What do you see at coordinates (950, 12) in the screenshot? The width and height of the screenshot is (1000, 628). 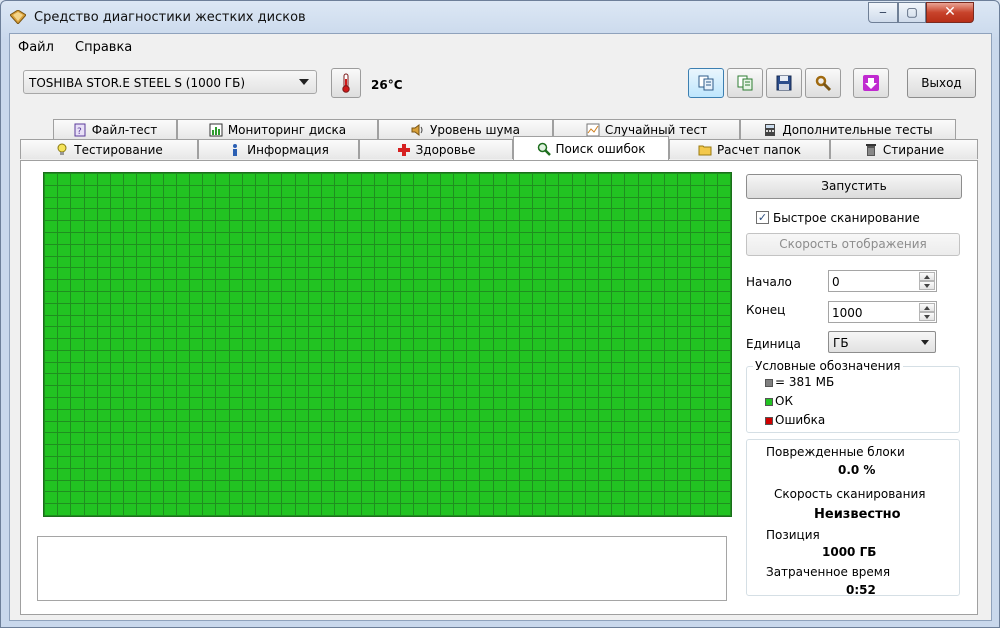 I see `close-button: ✕` at bounding box center [950, 12].